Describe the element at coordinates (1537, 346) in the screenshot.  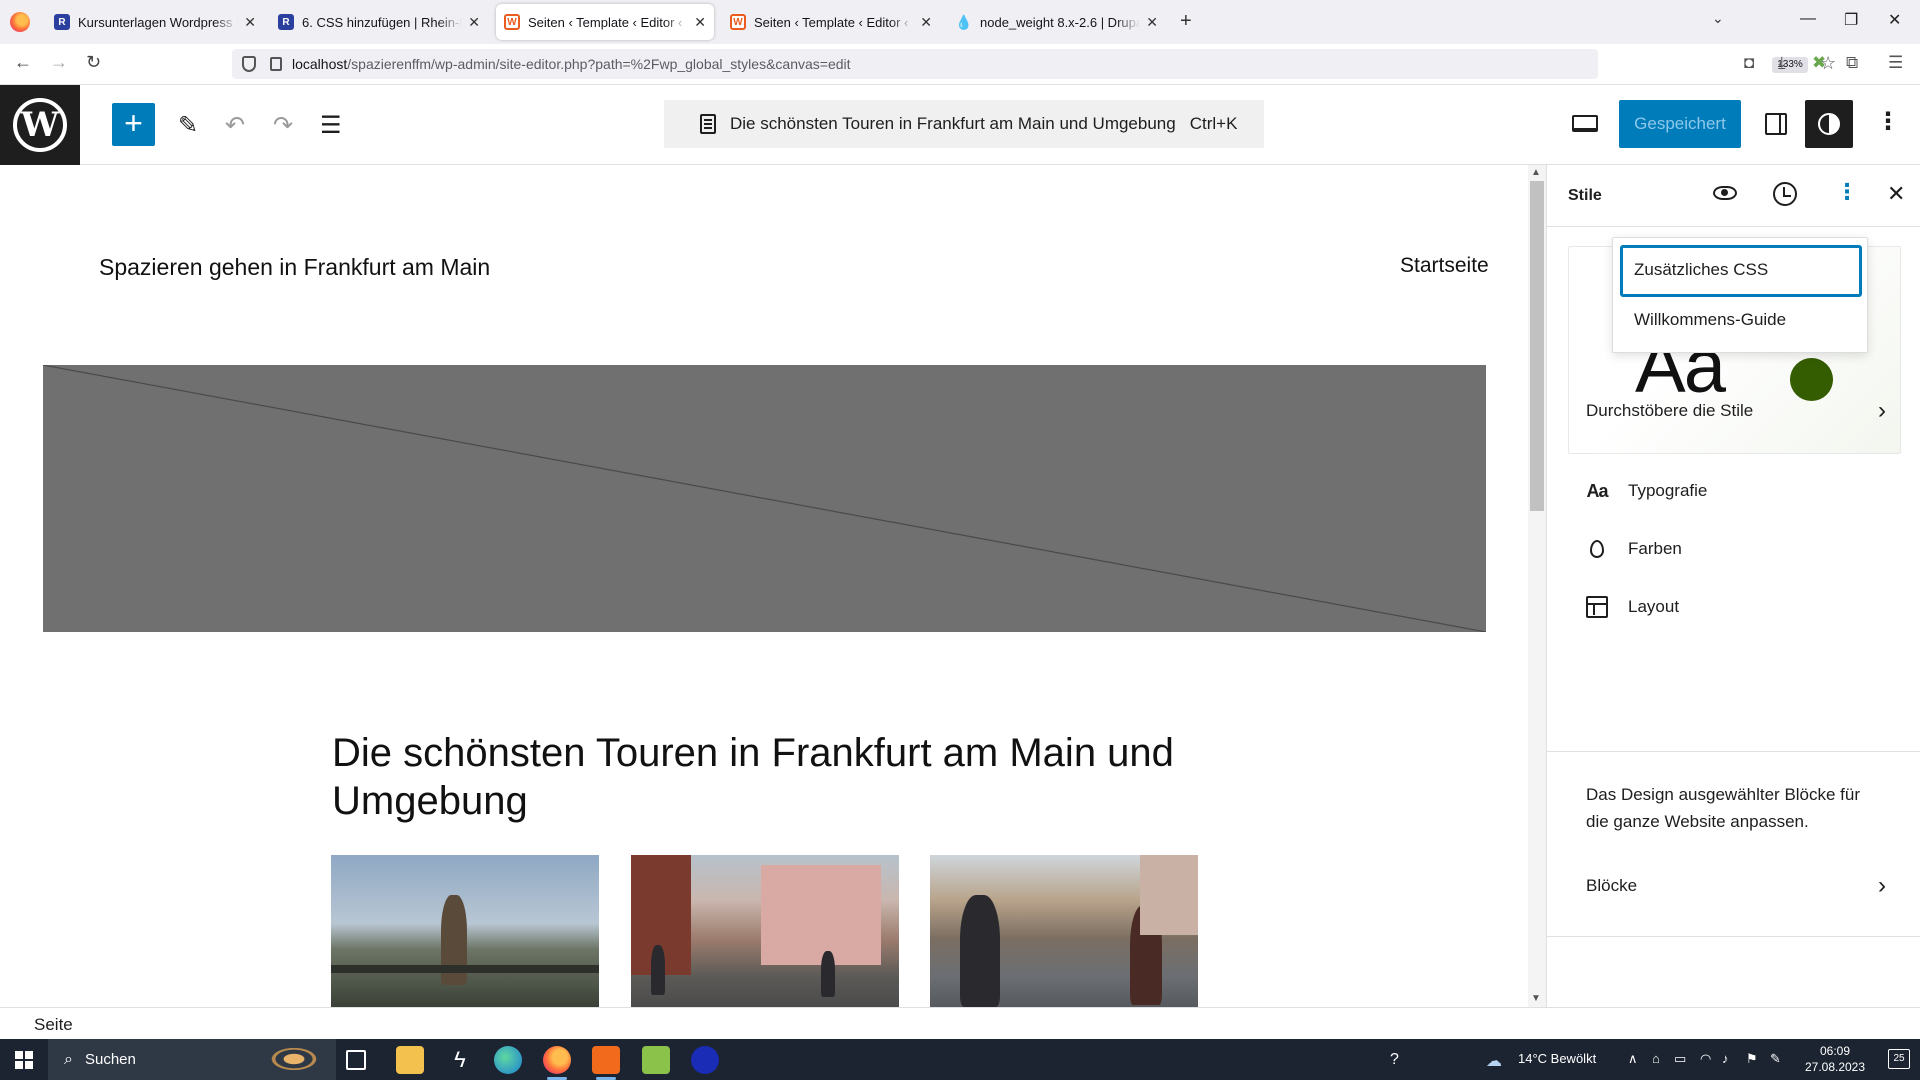
I see `scrollbar-thumb` at that location.